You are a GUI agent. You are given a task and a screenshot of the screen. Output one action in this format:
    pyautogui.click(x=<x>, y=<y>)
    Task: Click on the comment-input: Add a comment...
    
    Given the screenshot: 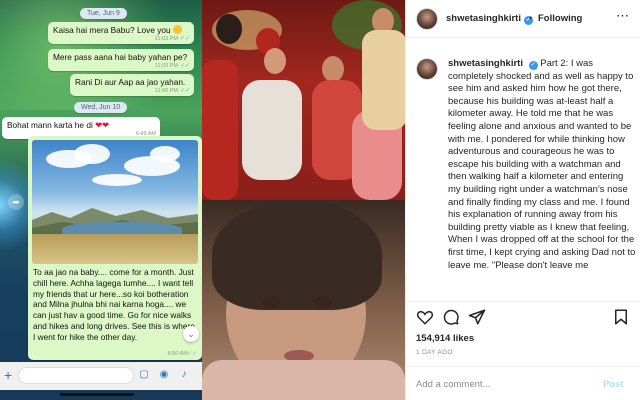 What is the action you would take?
    pyautogui.click(x=453, y=384)
    